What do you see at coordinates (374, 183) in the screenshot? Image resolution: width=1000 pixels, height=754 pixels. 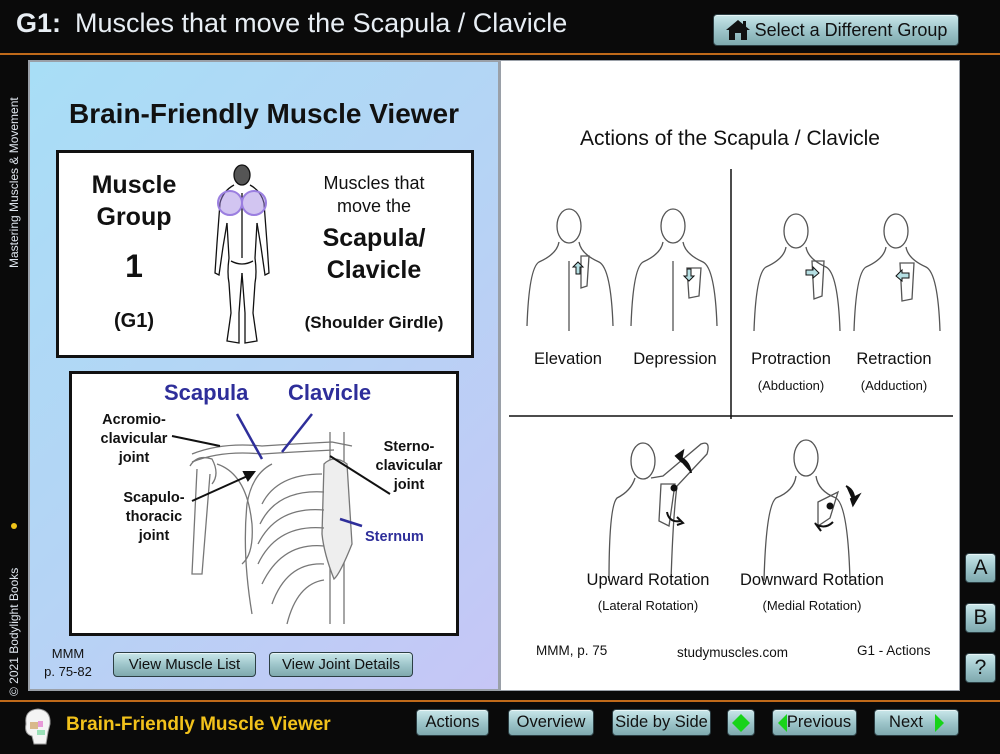 I see `group-desc-line1: Muscles that` at bounding box center [374, 183].